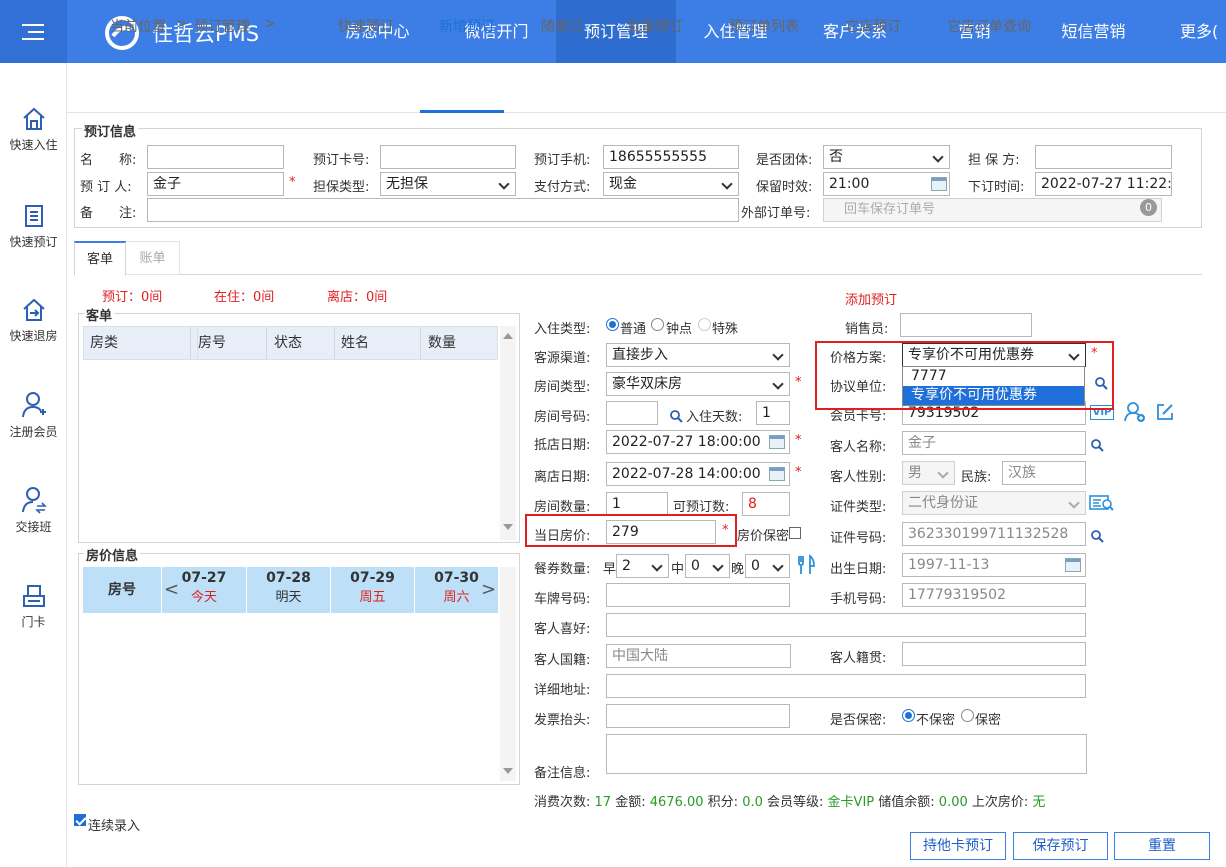  I want to click on roomno-field, so click(632, 413).